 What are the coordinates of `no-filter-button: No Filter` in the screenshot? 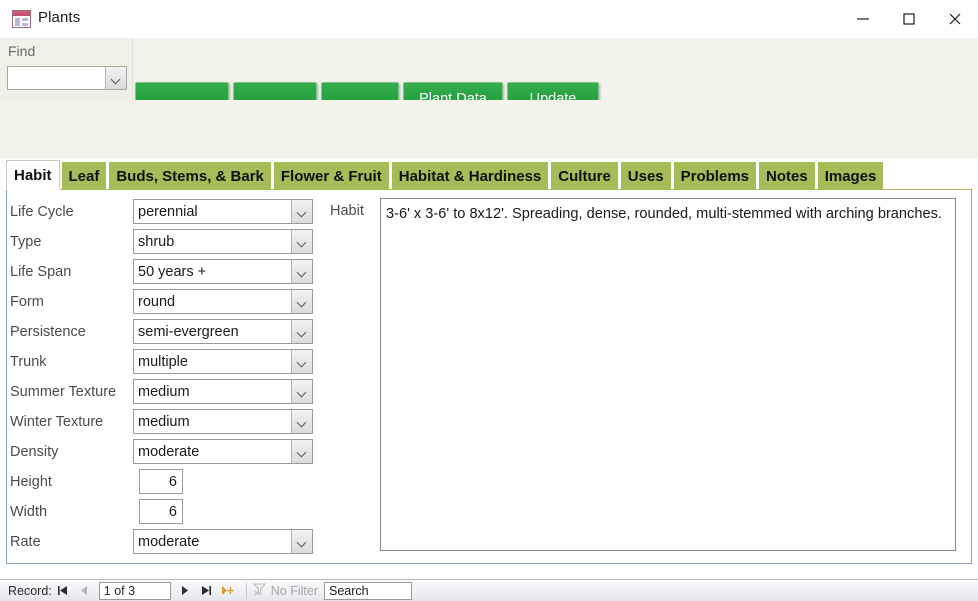 It's located at (285, 590).